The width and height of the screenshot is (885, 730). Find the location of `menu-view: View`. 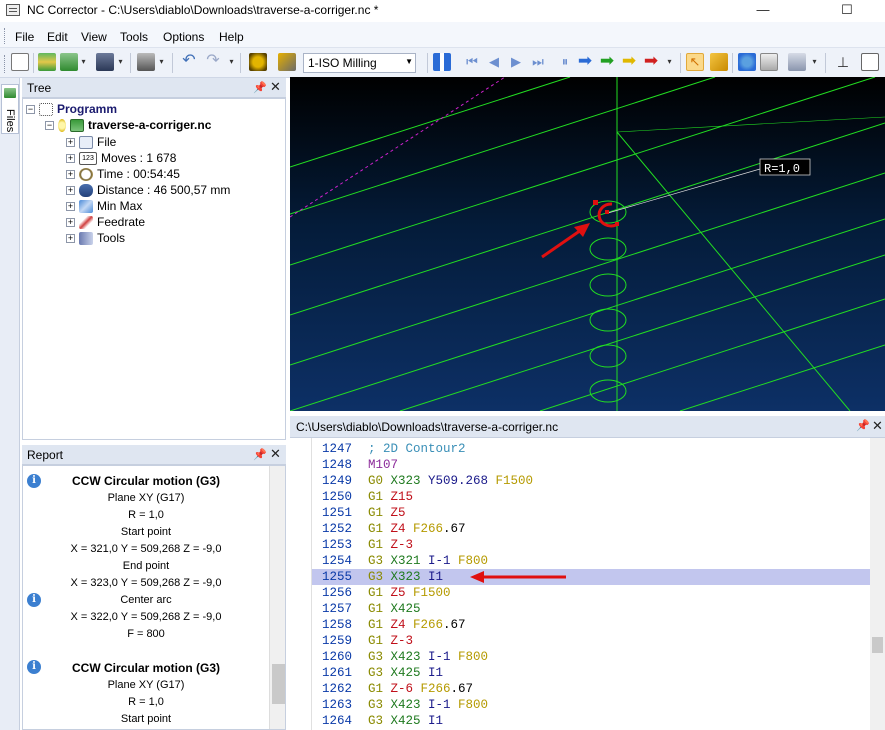

menu-view: View is located at coordinates (94, 37).